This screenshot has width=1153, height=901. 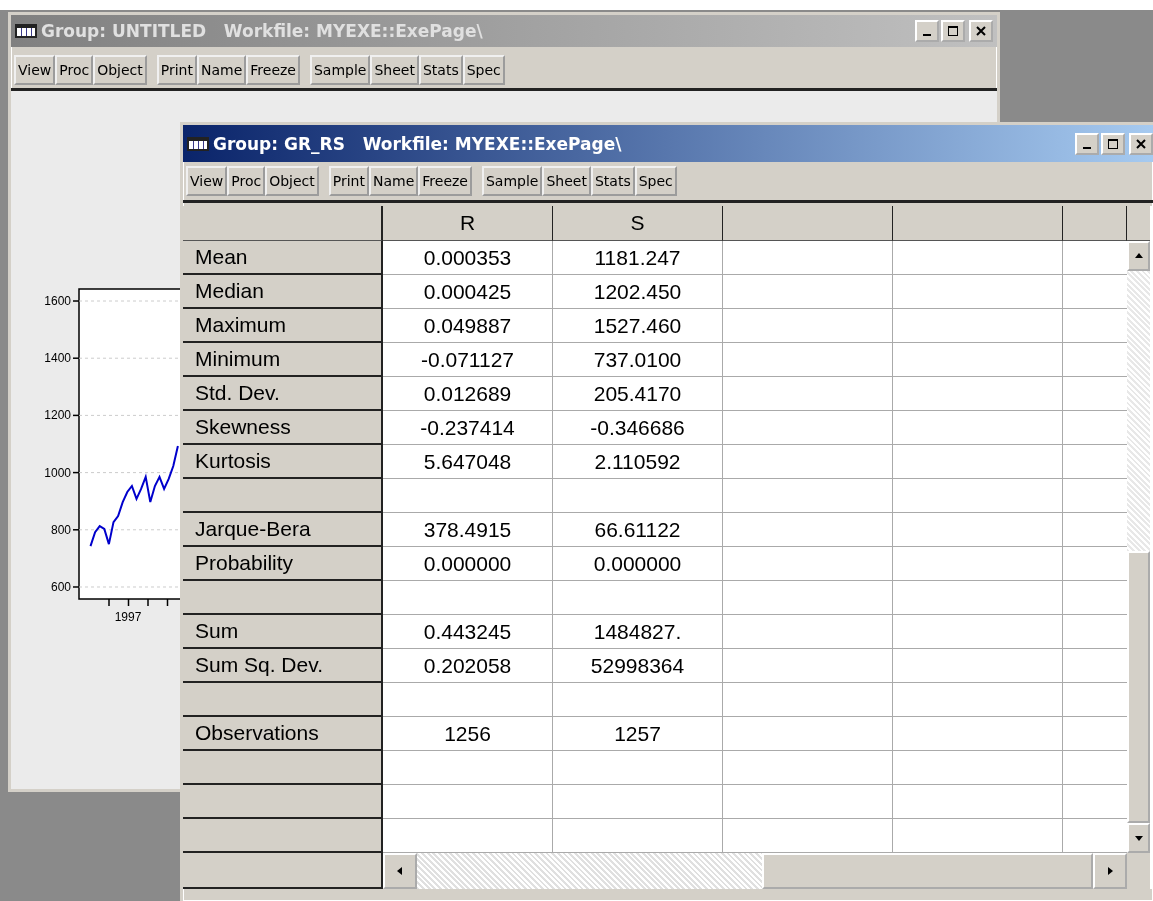 I want to click on table-cell: 1484827., so click(x=638, y=632).